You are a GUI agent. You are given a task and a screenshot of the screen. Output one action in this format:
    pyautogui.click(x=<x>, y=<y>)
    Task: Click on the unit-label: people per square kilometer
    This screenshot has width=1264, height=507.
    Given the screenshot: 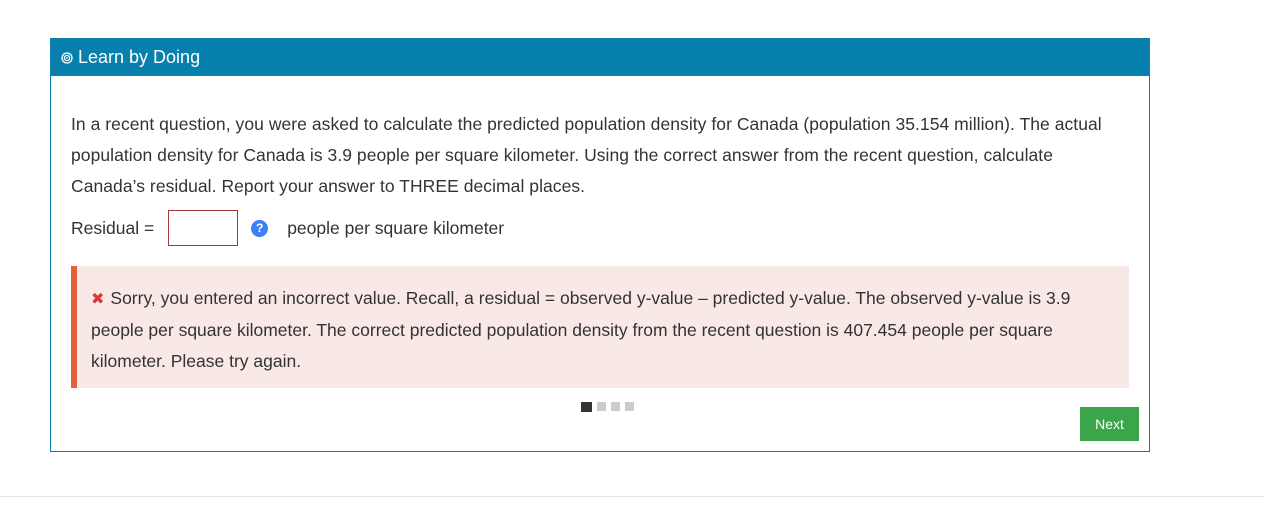 What is the action you would take?
    pyautogui.click(x=396, y=227)
    